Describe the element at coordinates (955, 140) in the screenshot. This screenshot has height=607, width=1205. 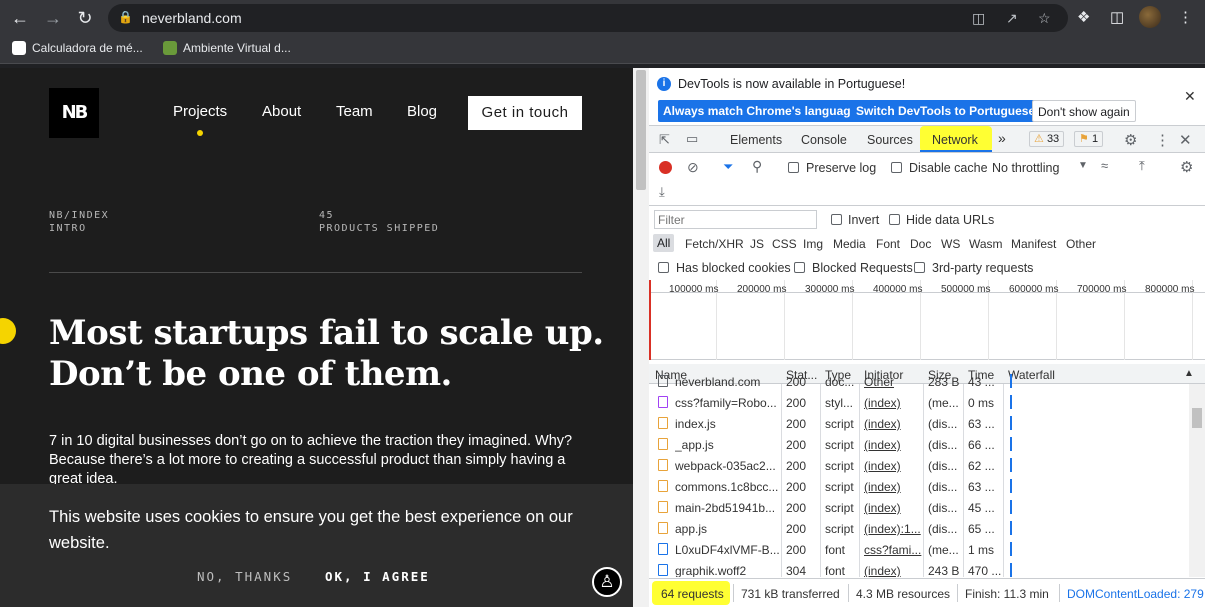
I see `tab-network: Network` at that location.